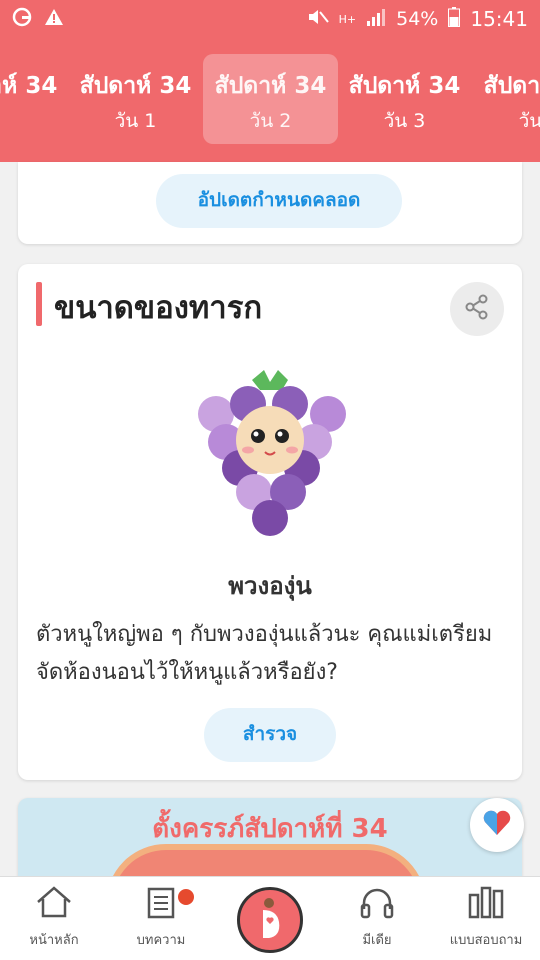 This screenshot has width=540, height=960. Describe the element at coordinates (54, 904) in the screenshot. I see `home-icon` at that location.